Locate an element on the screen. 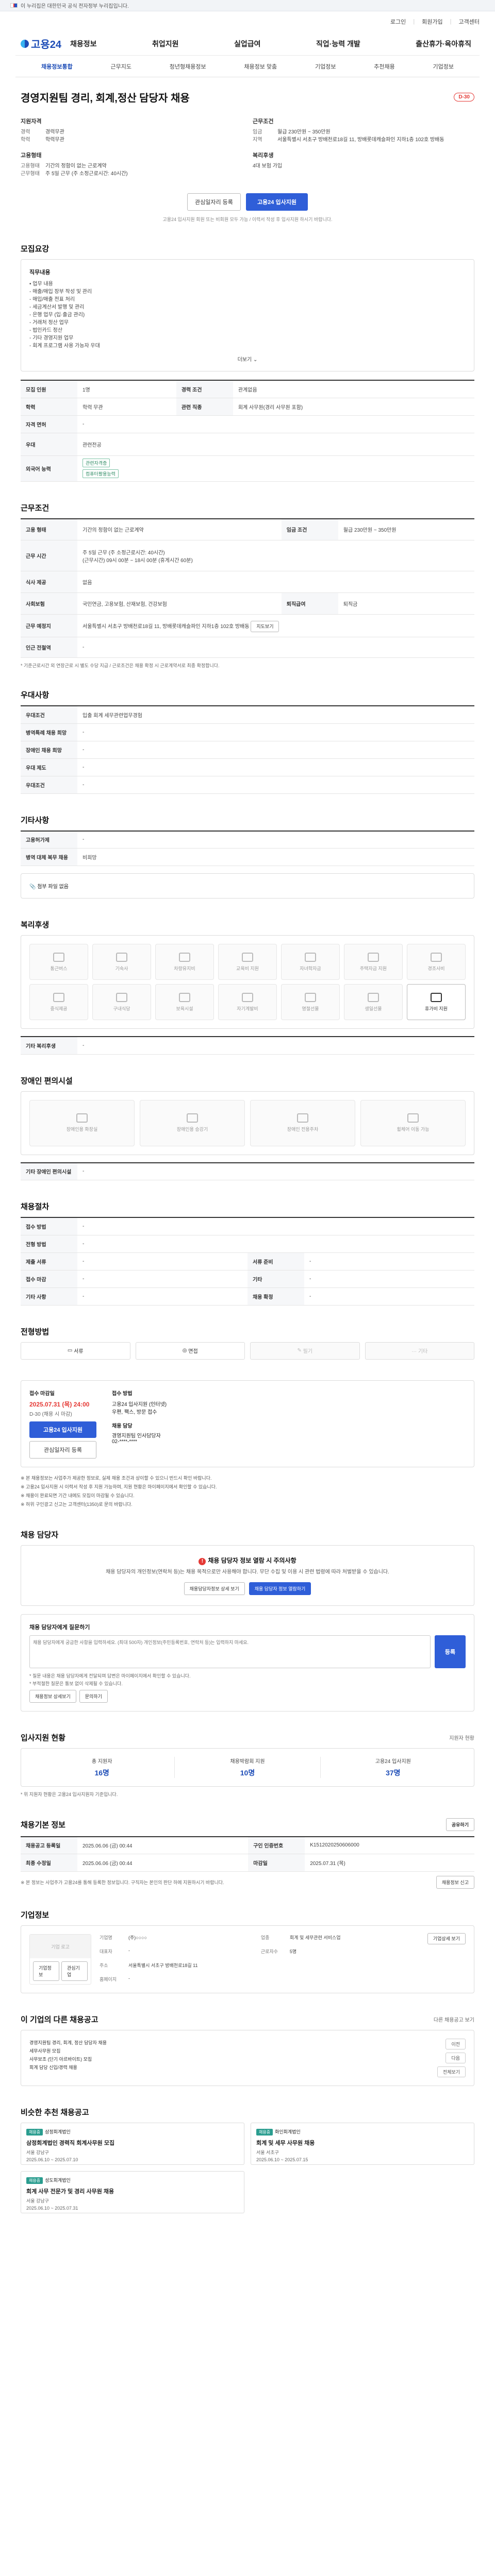 The width and height of the screenshot is (495, 2576). site-logo: 고용24 is located at coordinates (44, 43).